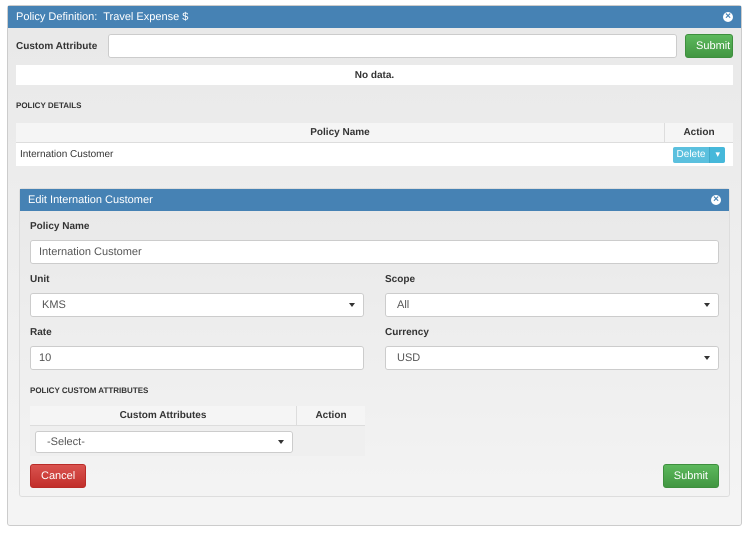 The width and height of the screenshot is (750, 534). I want to click on field-label: Currency, so click(407, 333).